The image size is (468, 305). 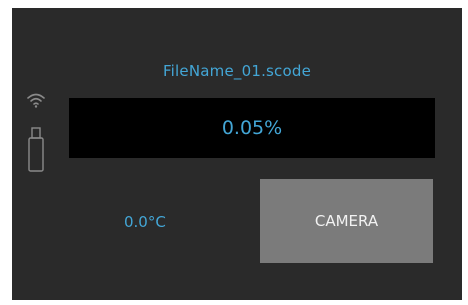 I want to click on progress-percentage: 0.05%, so click(x=252, y=128).